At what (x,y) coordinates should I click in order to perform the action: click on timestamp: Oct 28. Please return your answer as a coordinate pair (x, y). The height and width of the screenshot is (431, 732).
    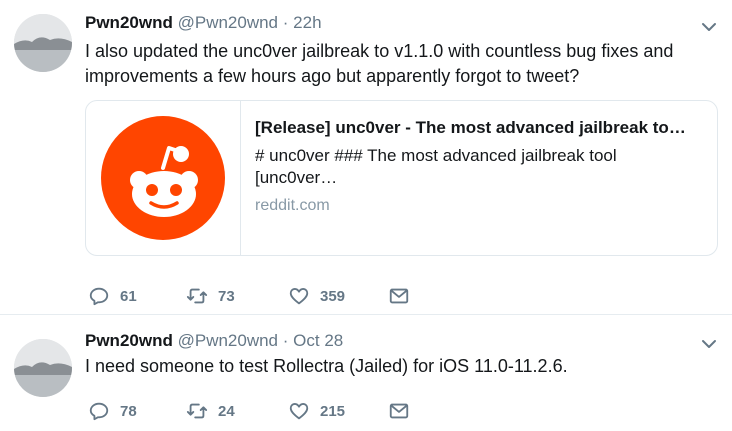
    Looking at the image, I should click on (318, 340).